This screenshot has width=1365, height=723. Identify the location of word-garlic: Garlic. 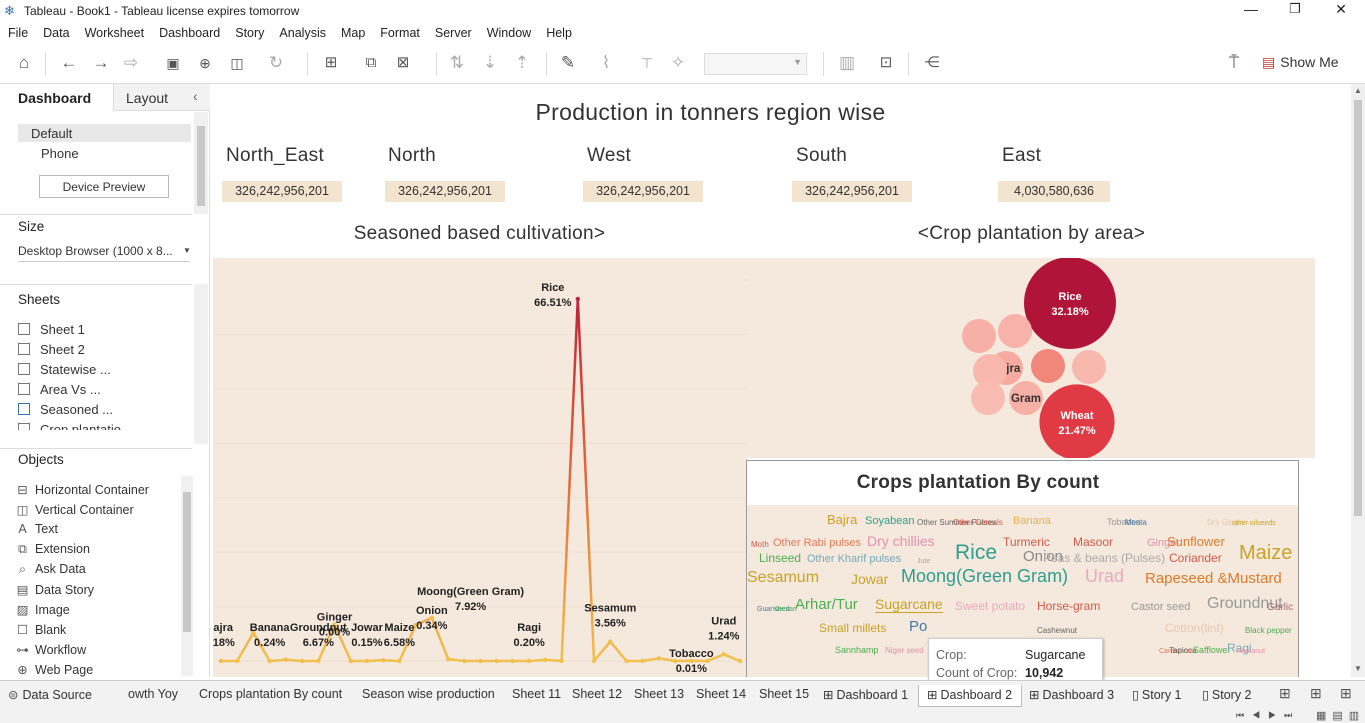
(1280, 607).